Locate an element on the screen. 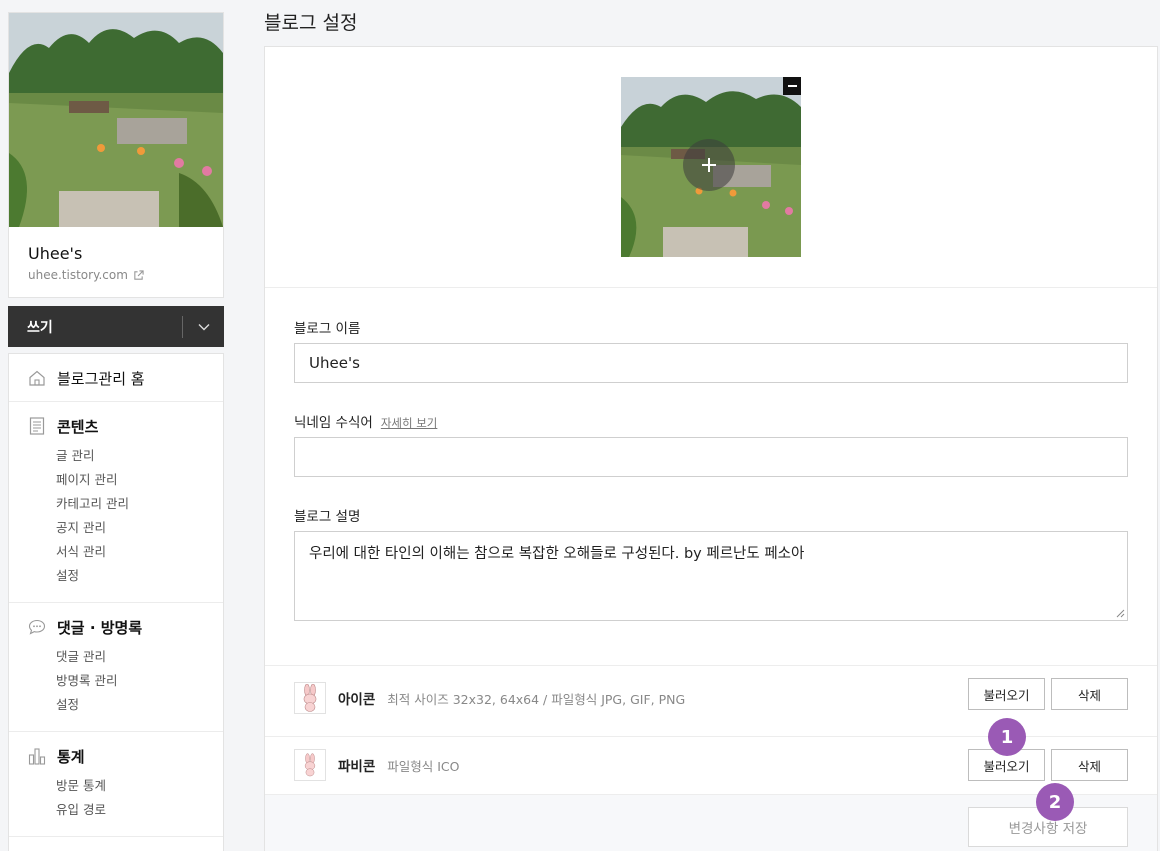  document-icon is located at coordinates (37, 426).